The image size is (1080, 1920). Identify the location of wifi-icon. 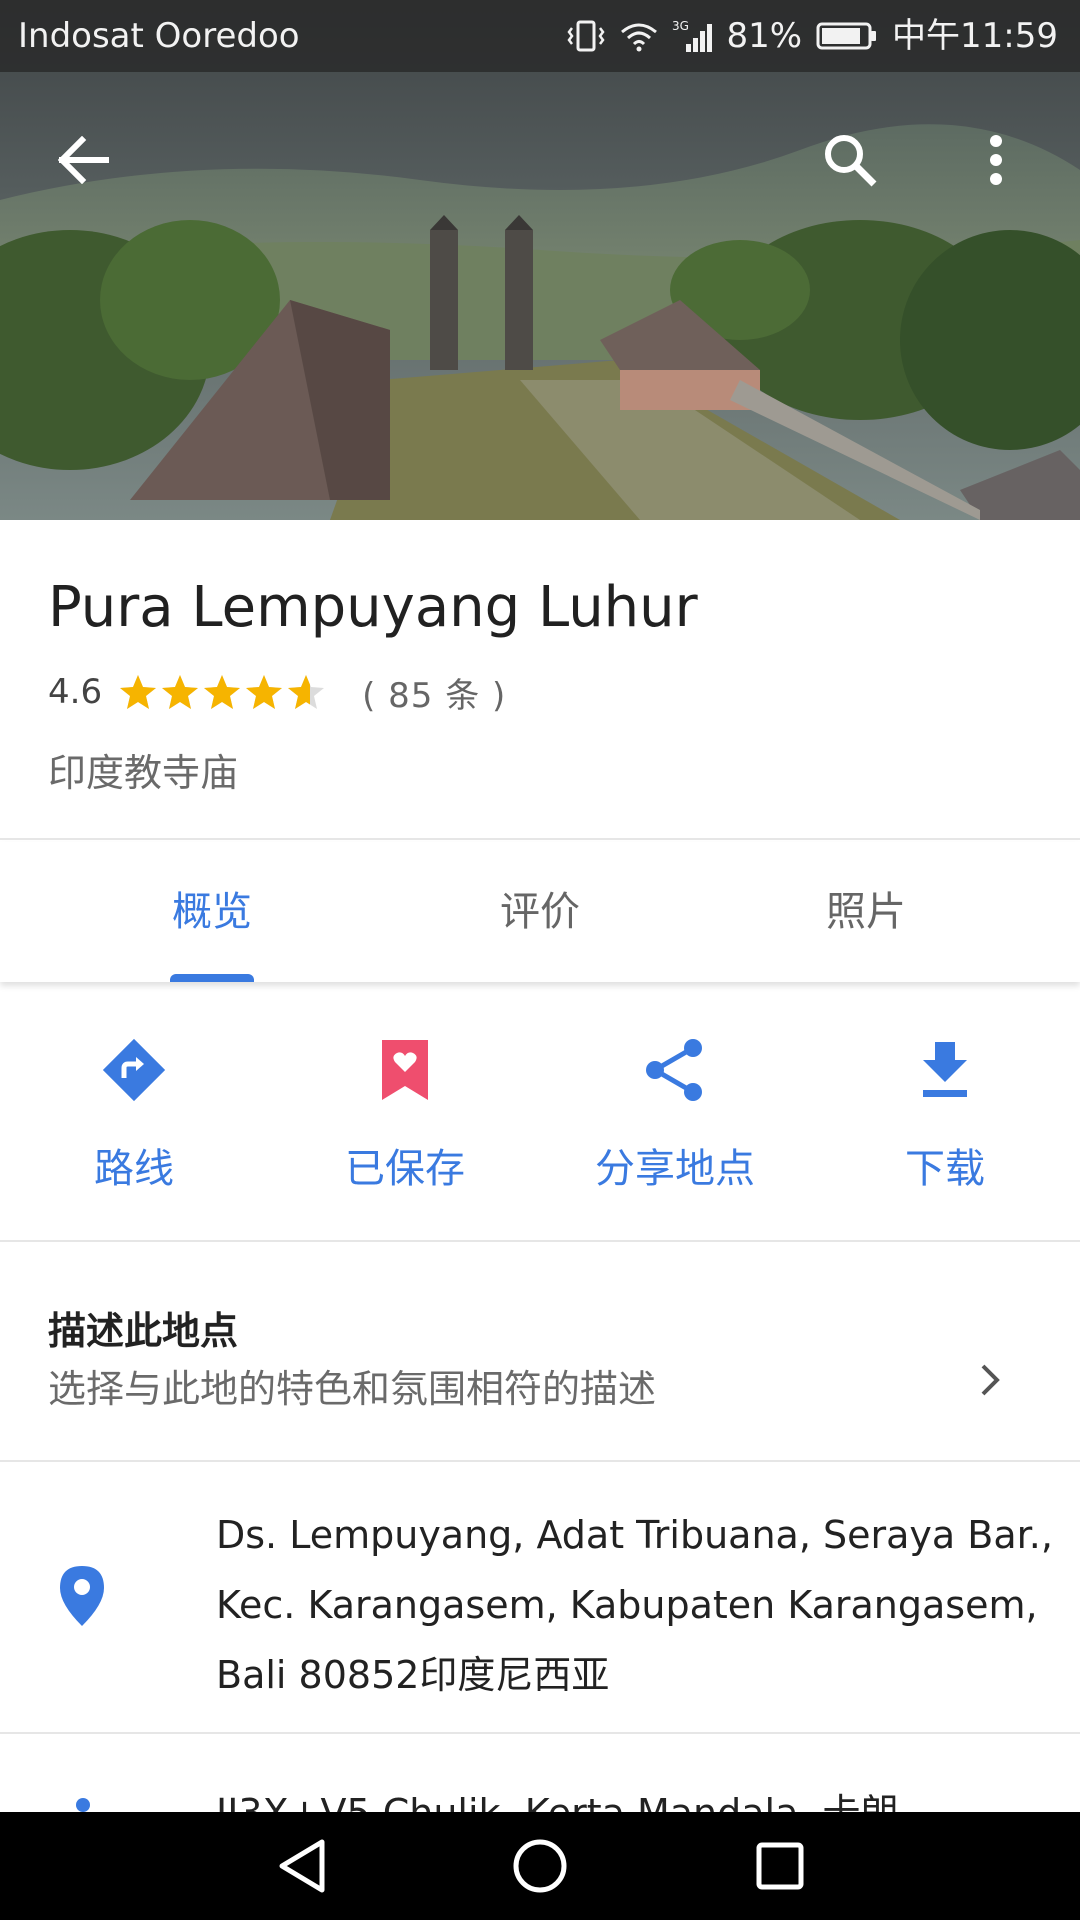
(639, 36).